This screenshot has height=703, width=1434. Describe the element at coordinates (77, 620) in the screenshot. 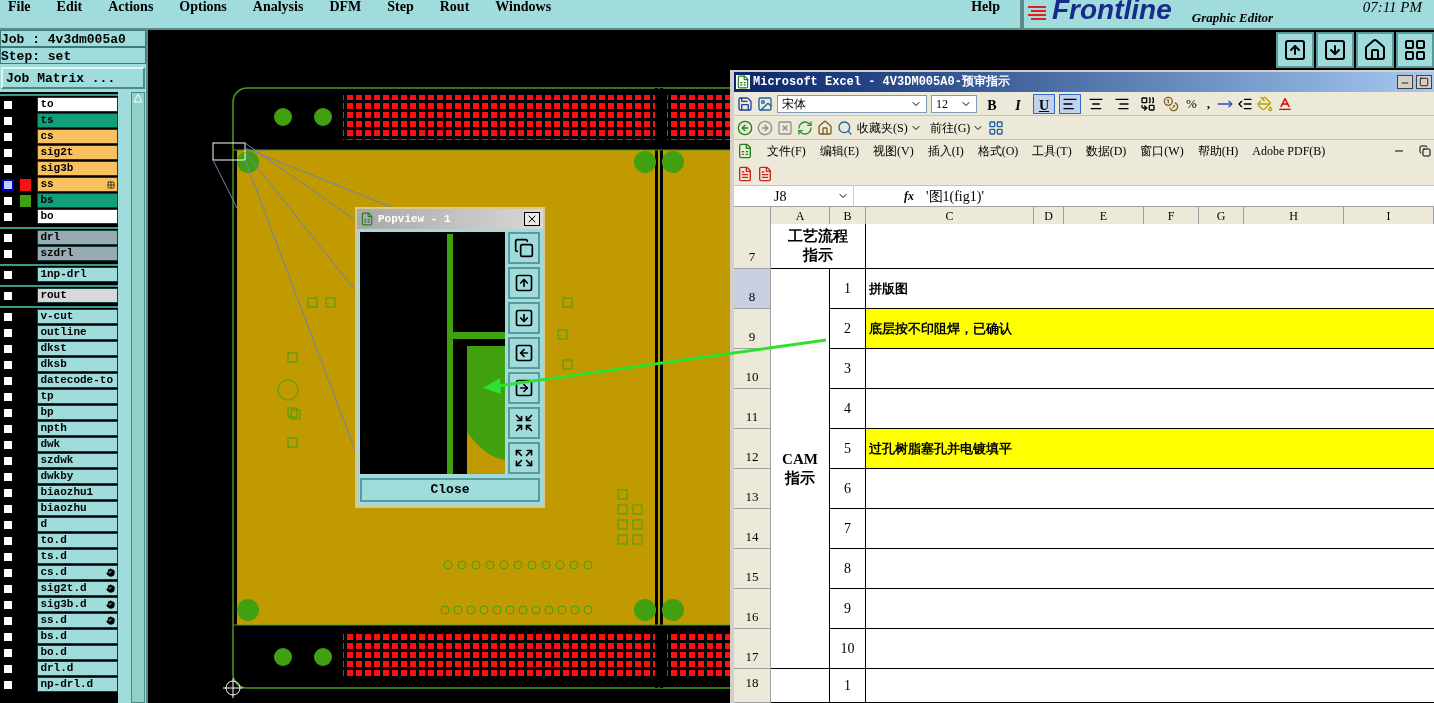

I see `layer-item: ss.d` at that location.